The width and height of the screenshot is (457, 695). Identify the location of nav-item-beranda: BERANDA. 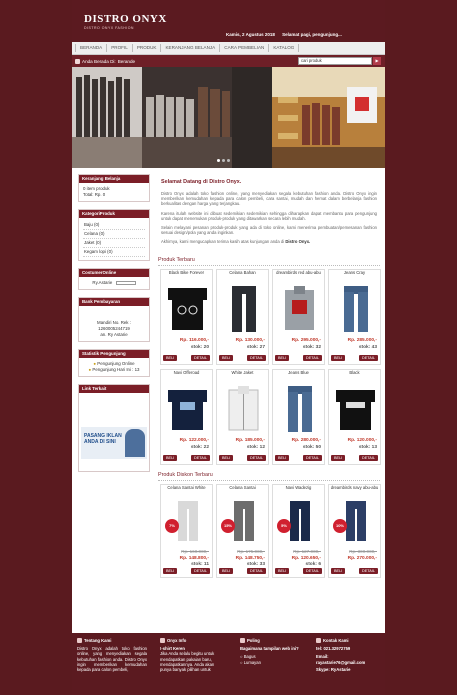
(91, 48).